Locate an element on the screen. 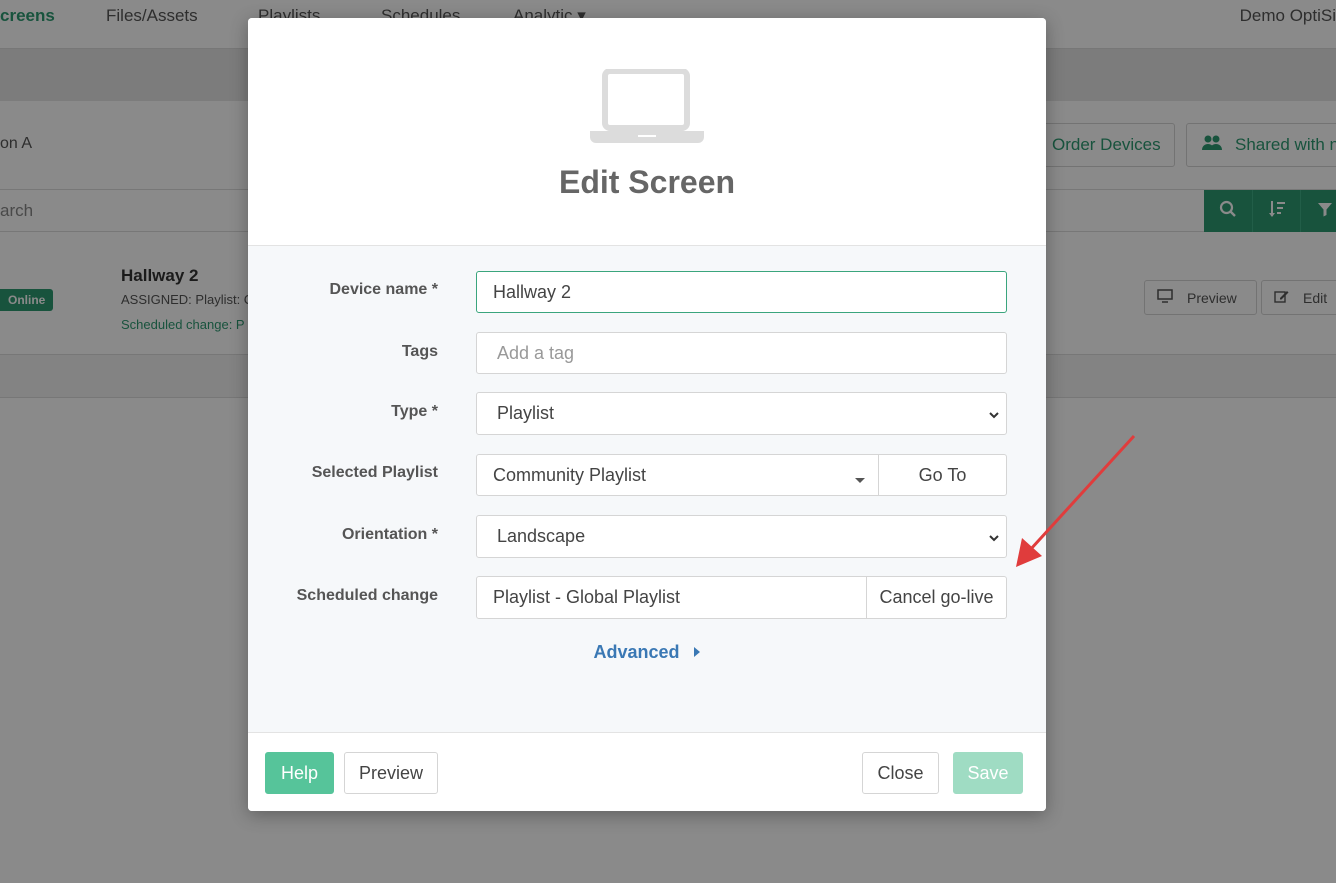 The height and width of the screenshot is (883, 1336). save-button: Save is located at coordinates (988, 773).